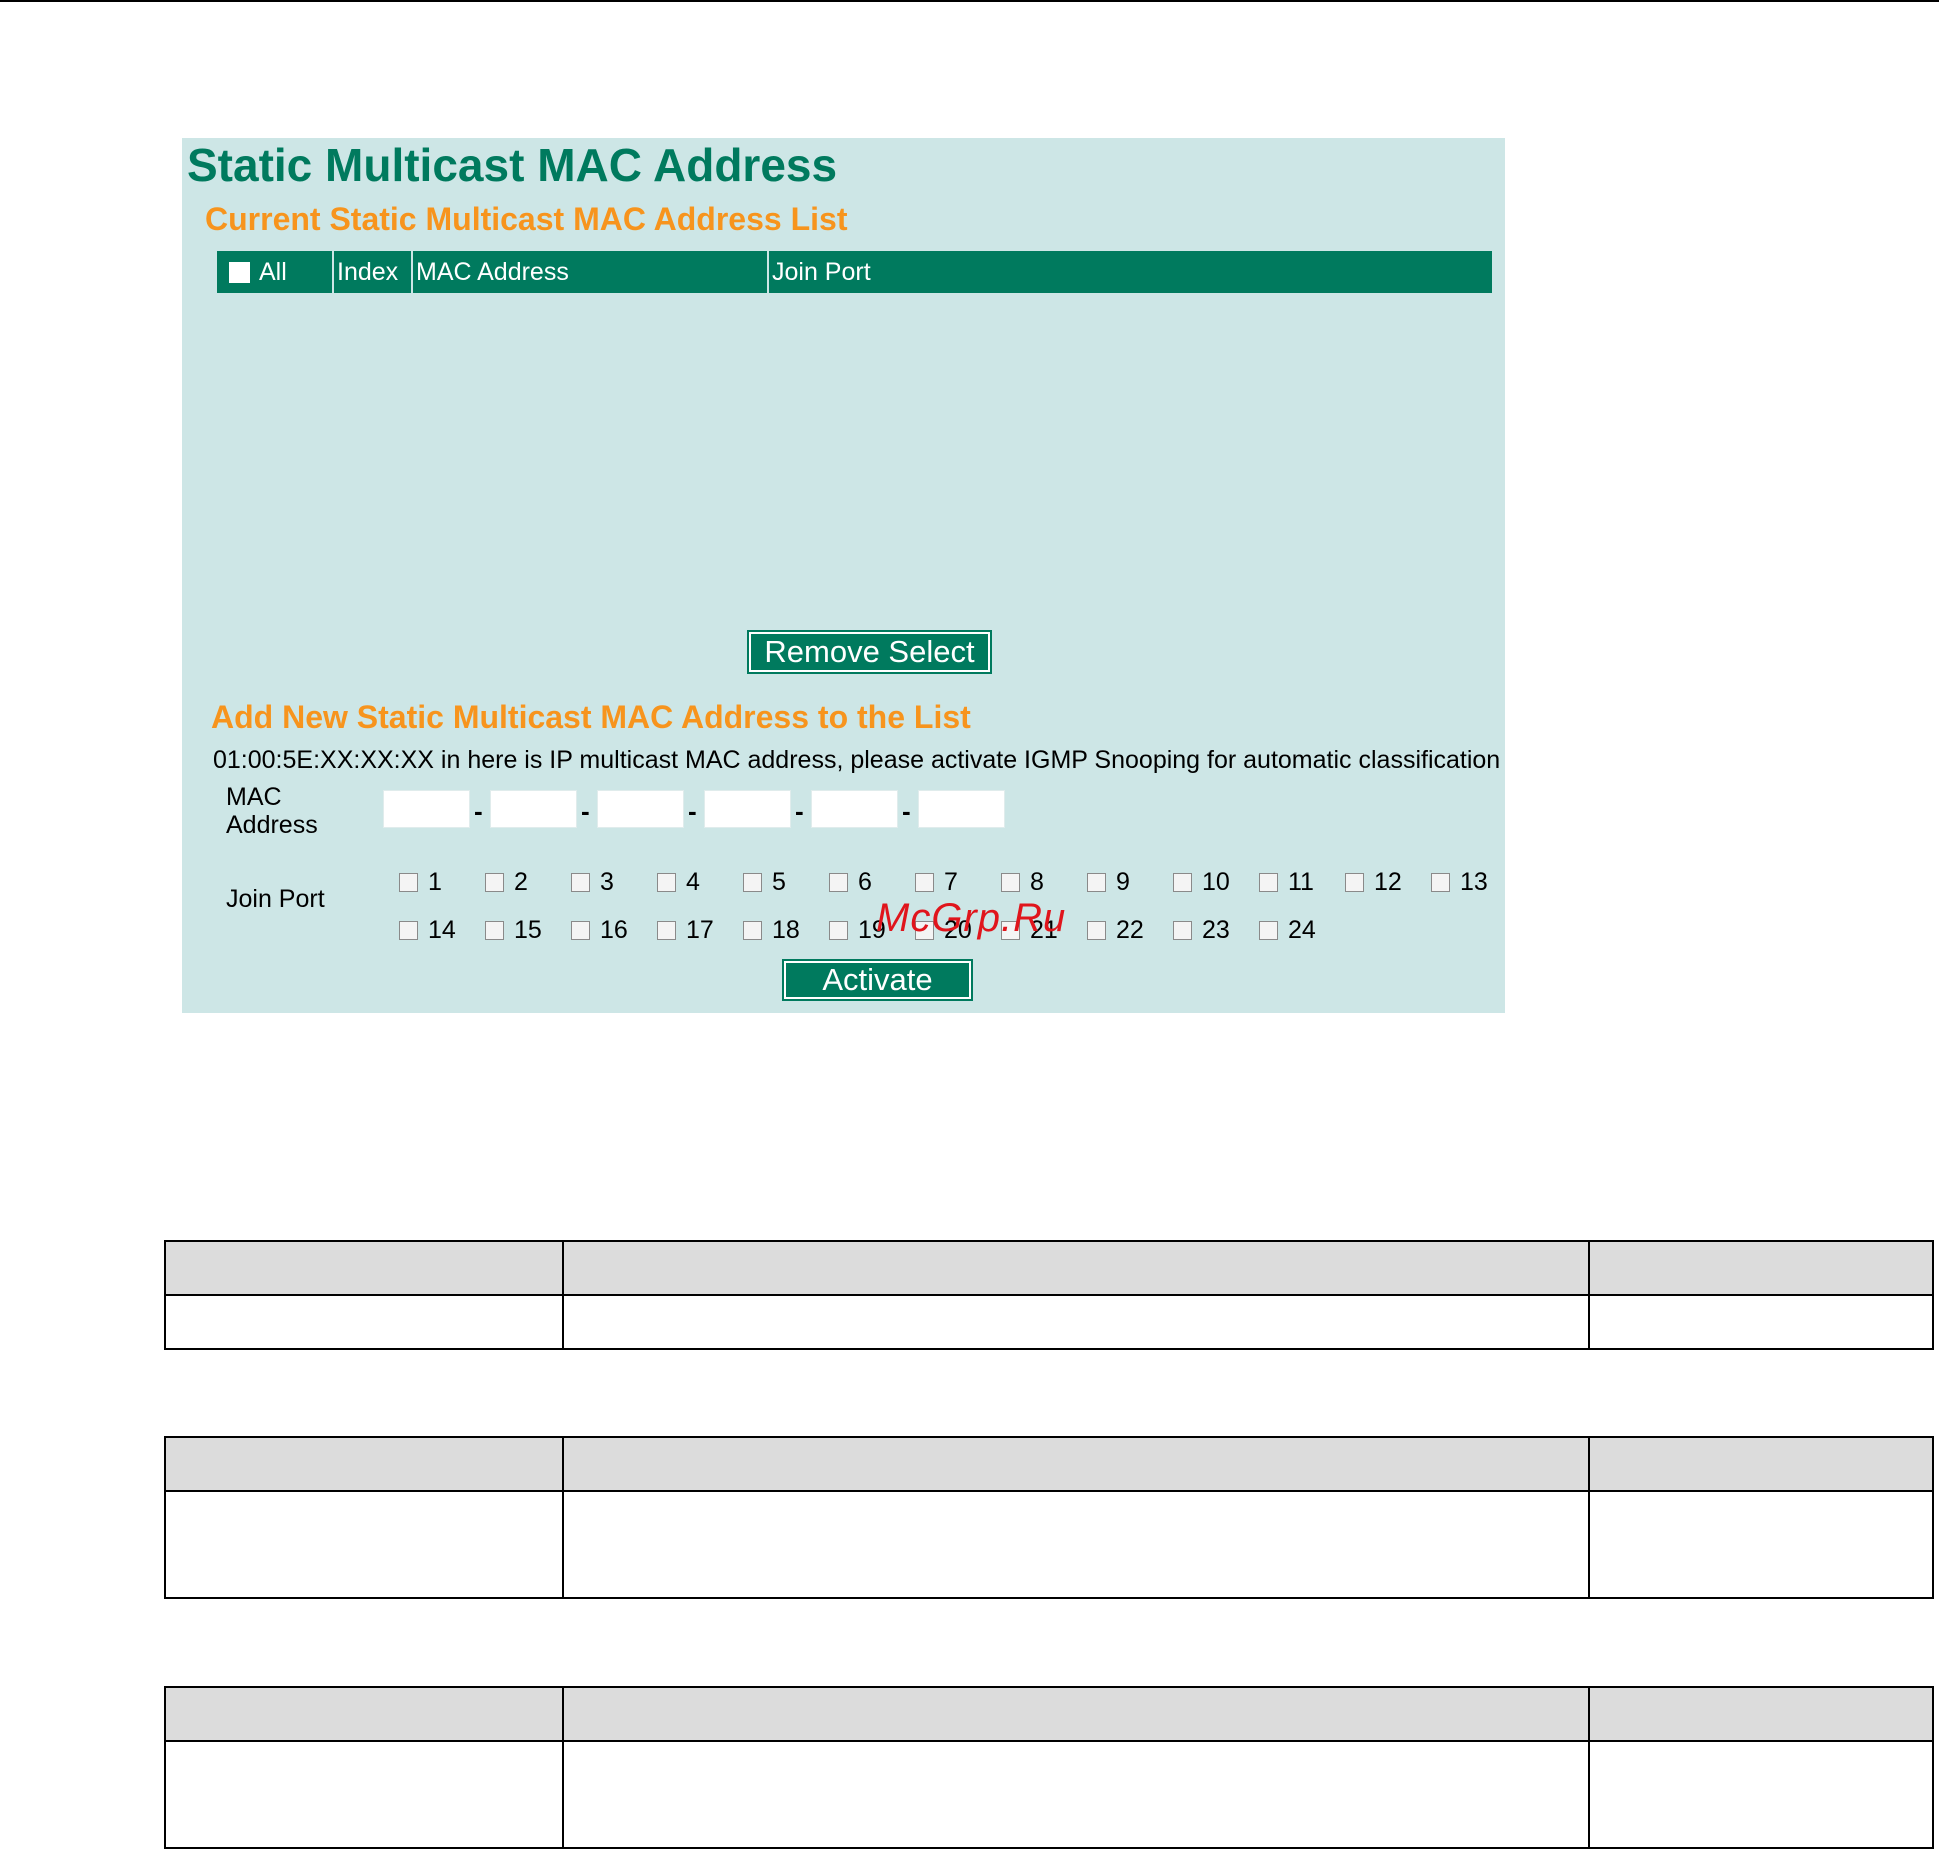  What do you see at coordinates (614, 930) in the screenshot?
I see `port-label: 16` at bounding box center [614, 930].